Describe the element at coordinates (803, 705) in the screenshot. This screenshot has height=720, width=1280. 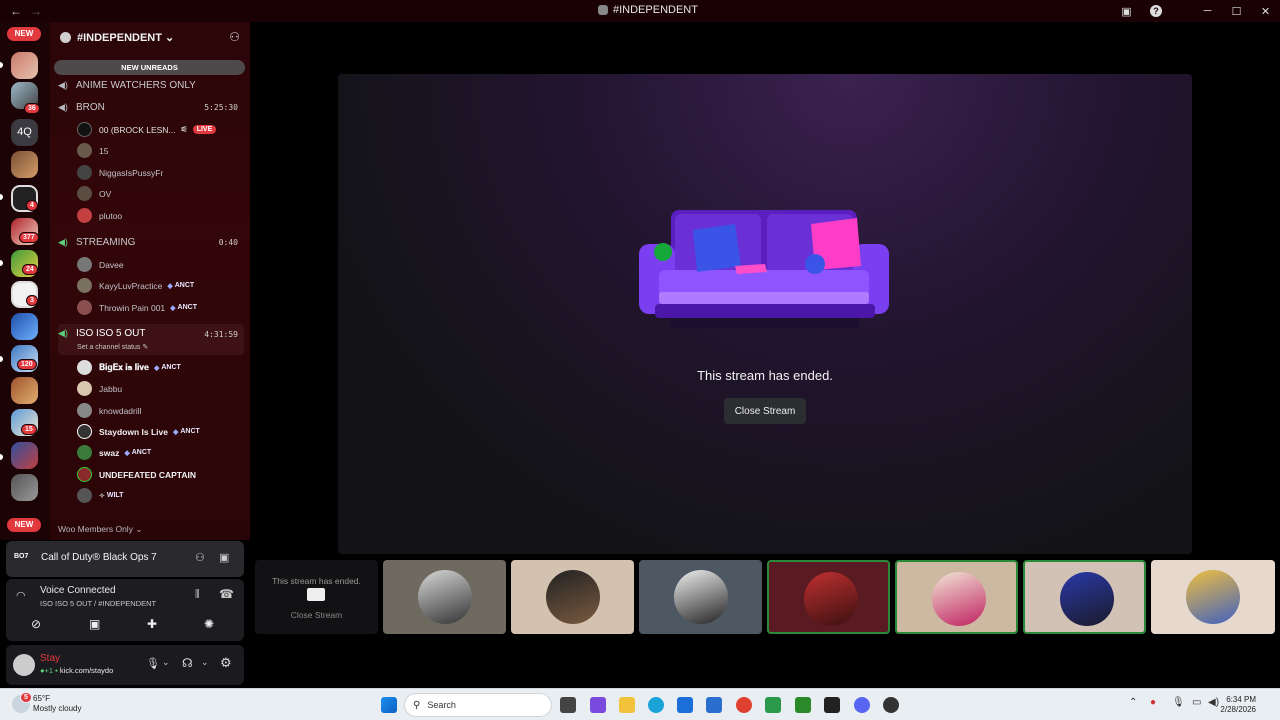
I see `xbox-icon` at that location.